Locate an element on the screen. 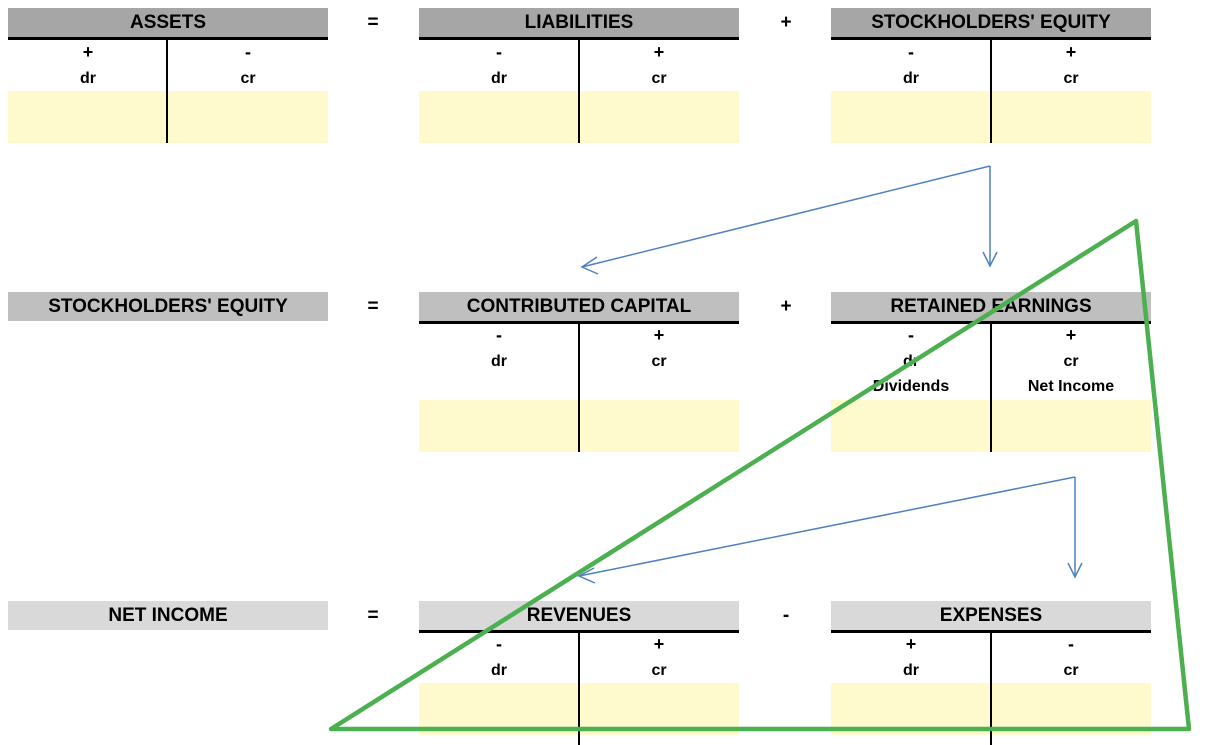  equity-t-divider is located at coordinates (991, 91).